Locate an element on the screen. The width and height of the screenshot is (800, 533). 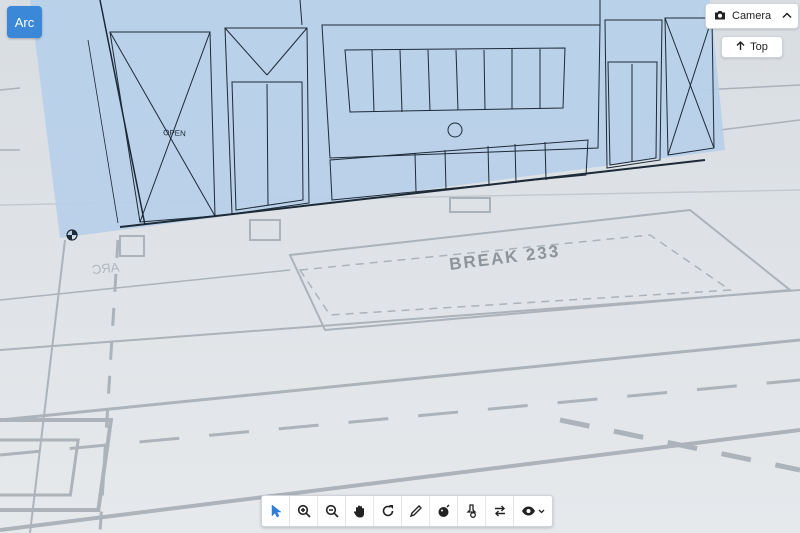
swap-tool is located at coordinates (500, 511).